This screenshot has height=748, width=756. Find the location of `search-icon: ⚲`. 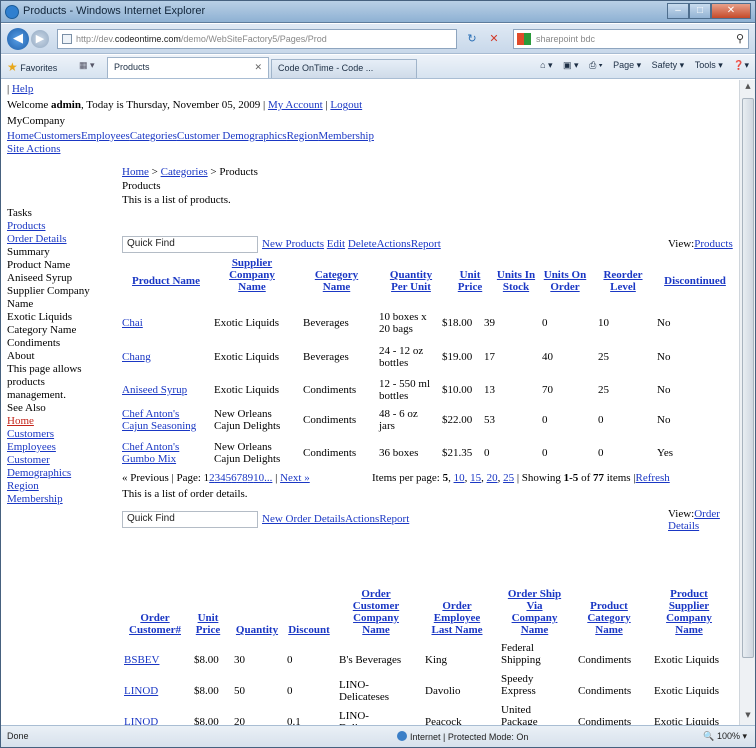

search-icon: ⚲ is located at coordinates (740, 39).